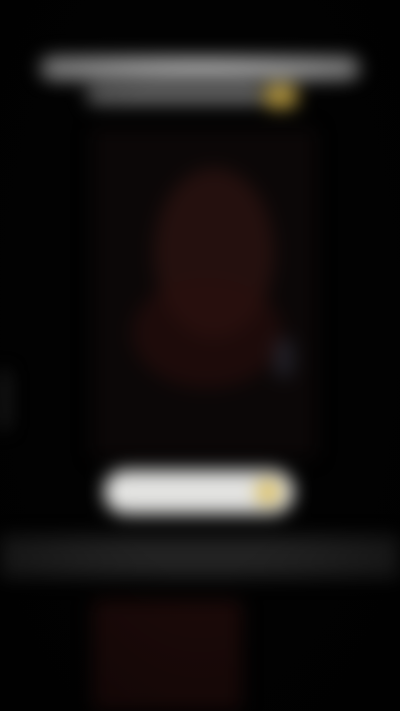 The width and height of the screenshot is (400, 711). Describe the element at coordinates (281, 96) in the screenshot. I see `accent-highlight` at that location.